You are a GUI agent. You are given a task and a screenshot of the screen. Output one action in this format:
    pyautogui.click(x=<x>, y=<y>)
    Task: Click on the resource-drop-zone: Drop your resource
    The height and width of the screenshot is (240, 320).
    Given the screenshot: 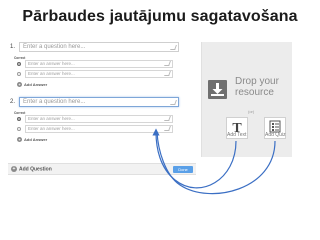 What is the action you would take?
    pyautogui.click(x=248, y=91)
    